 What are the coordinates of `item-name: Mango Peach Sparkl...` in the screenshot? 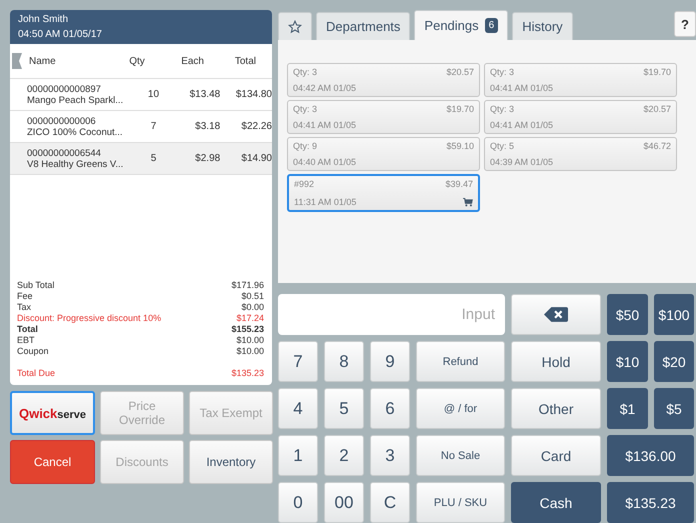 It's located at (75, 100).